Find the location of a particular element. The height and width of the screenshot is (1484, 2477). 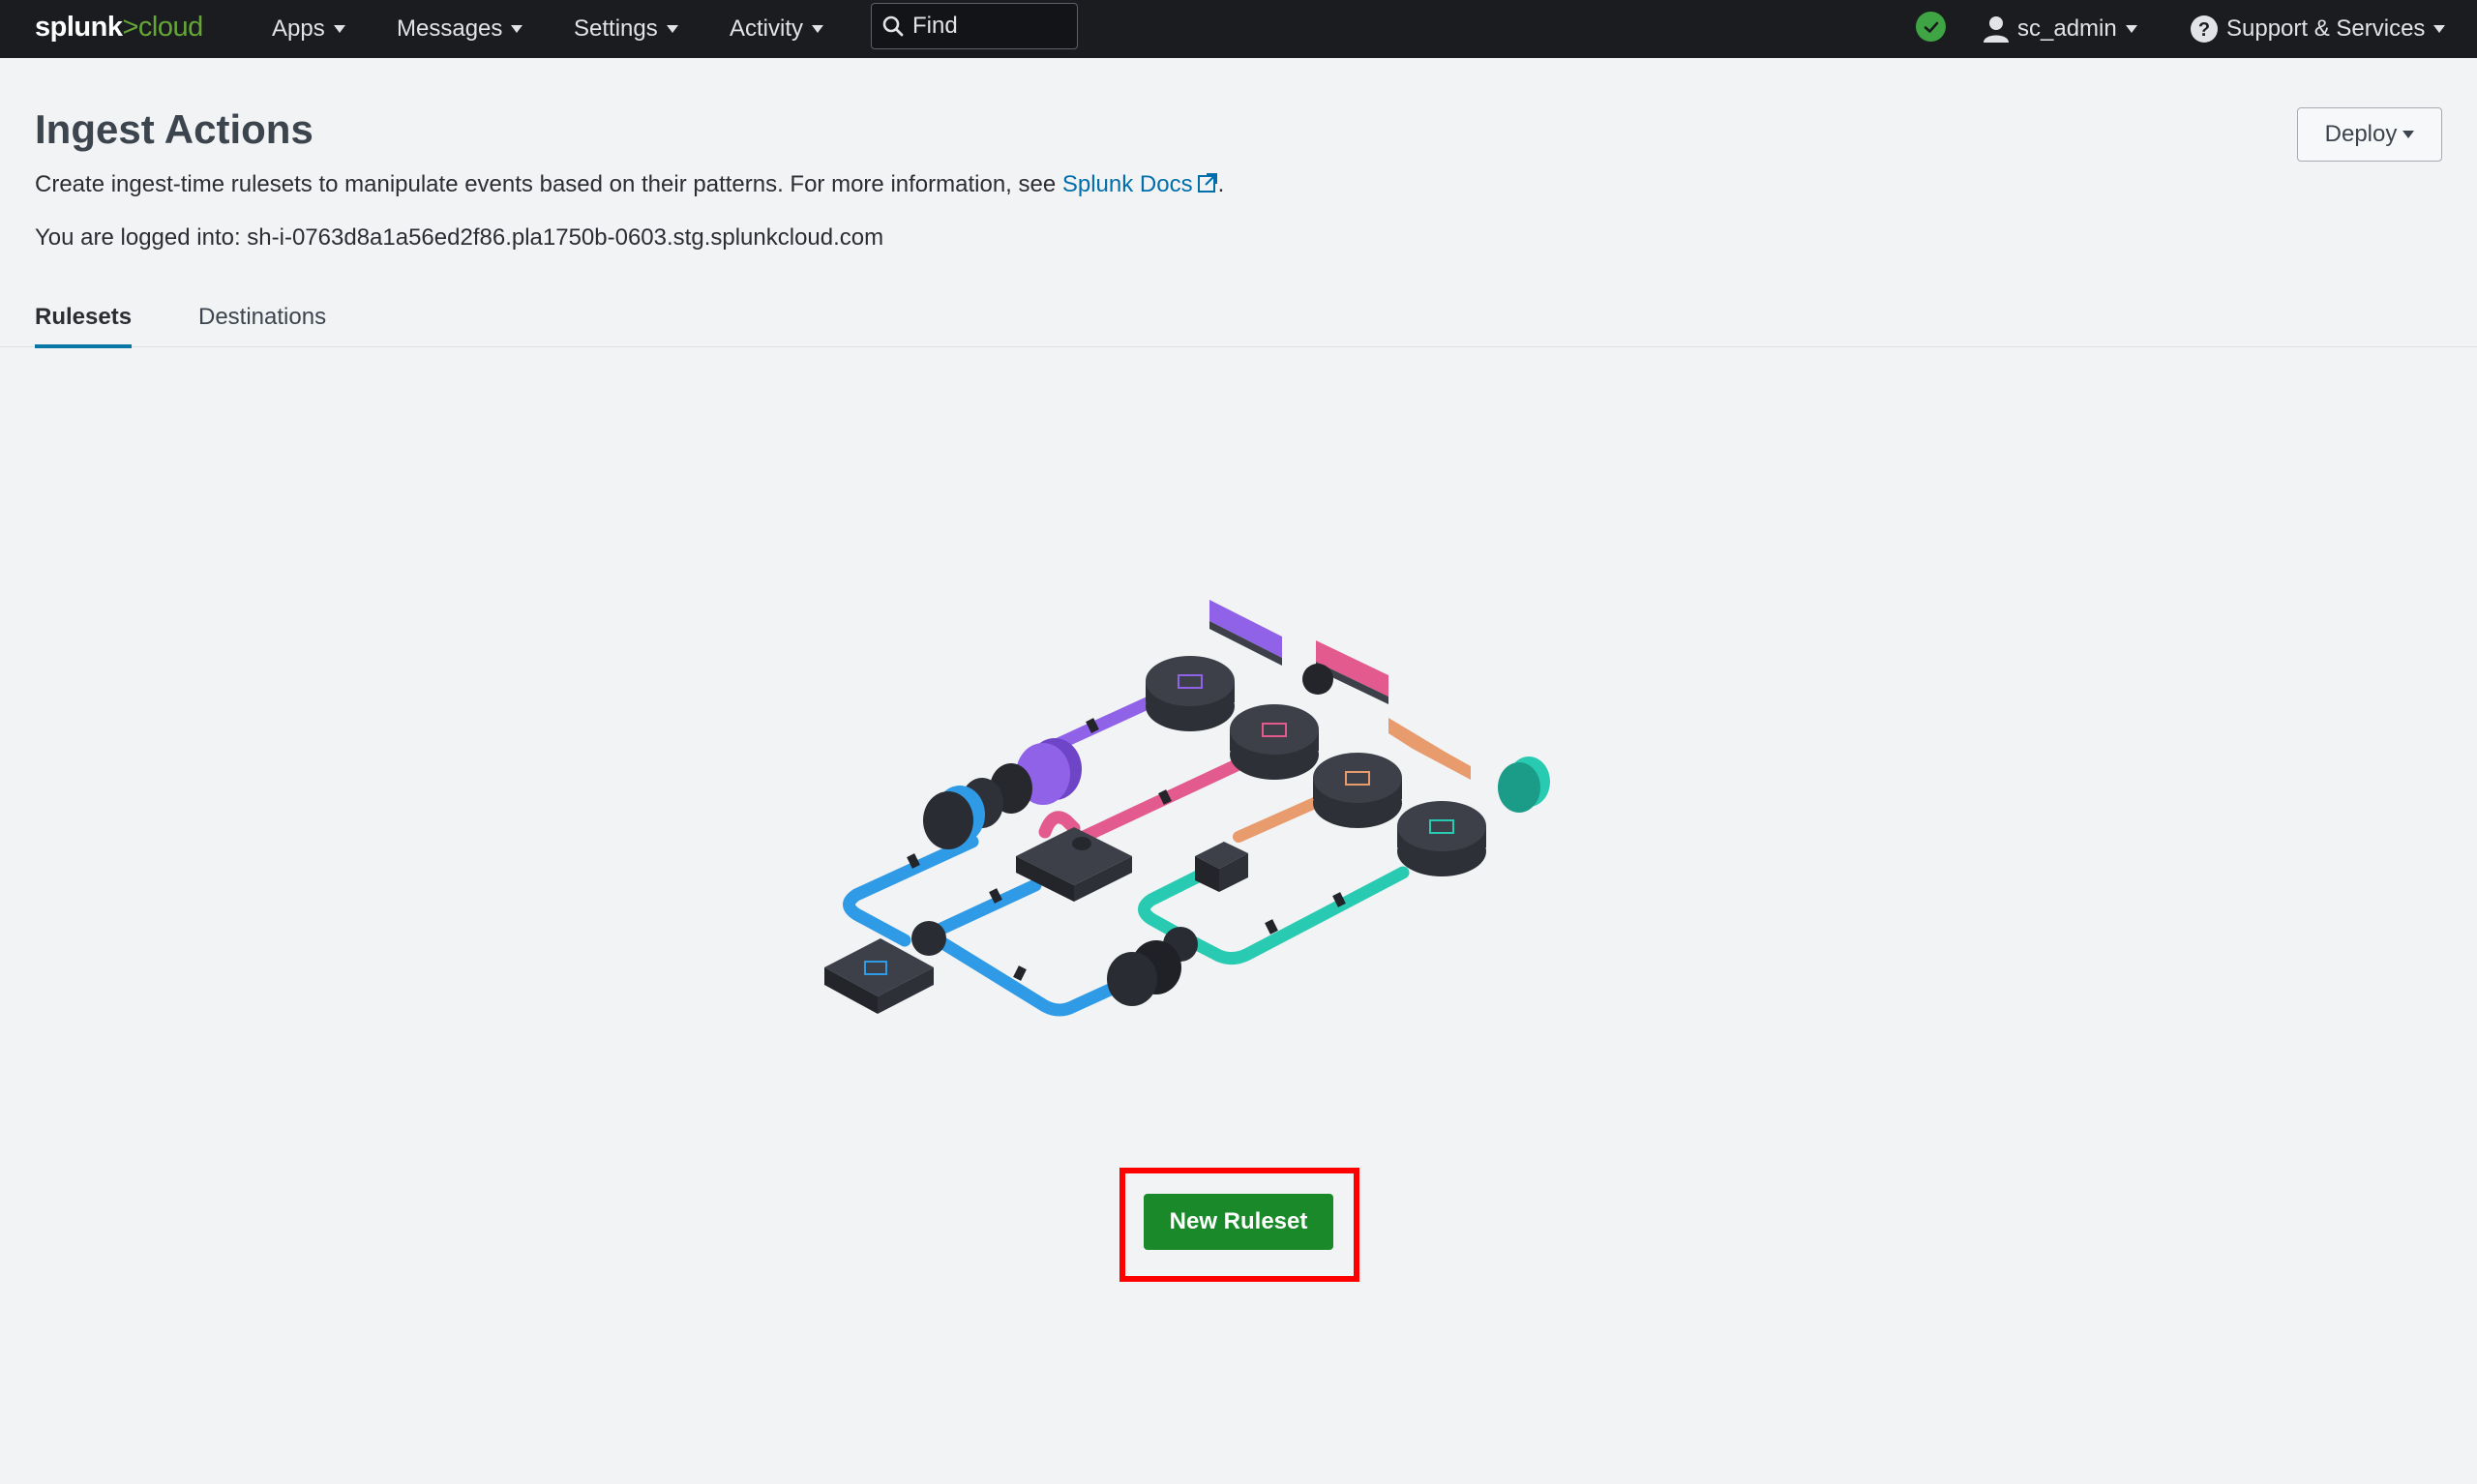

messages-menu: Messages is located at coordinates (460, 29).